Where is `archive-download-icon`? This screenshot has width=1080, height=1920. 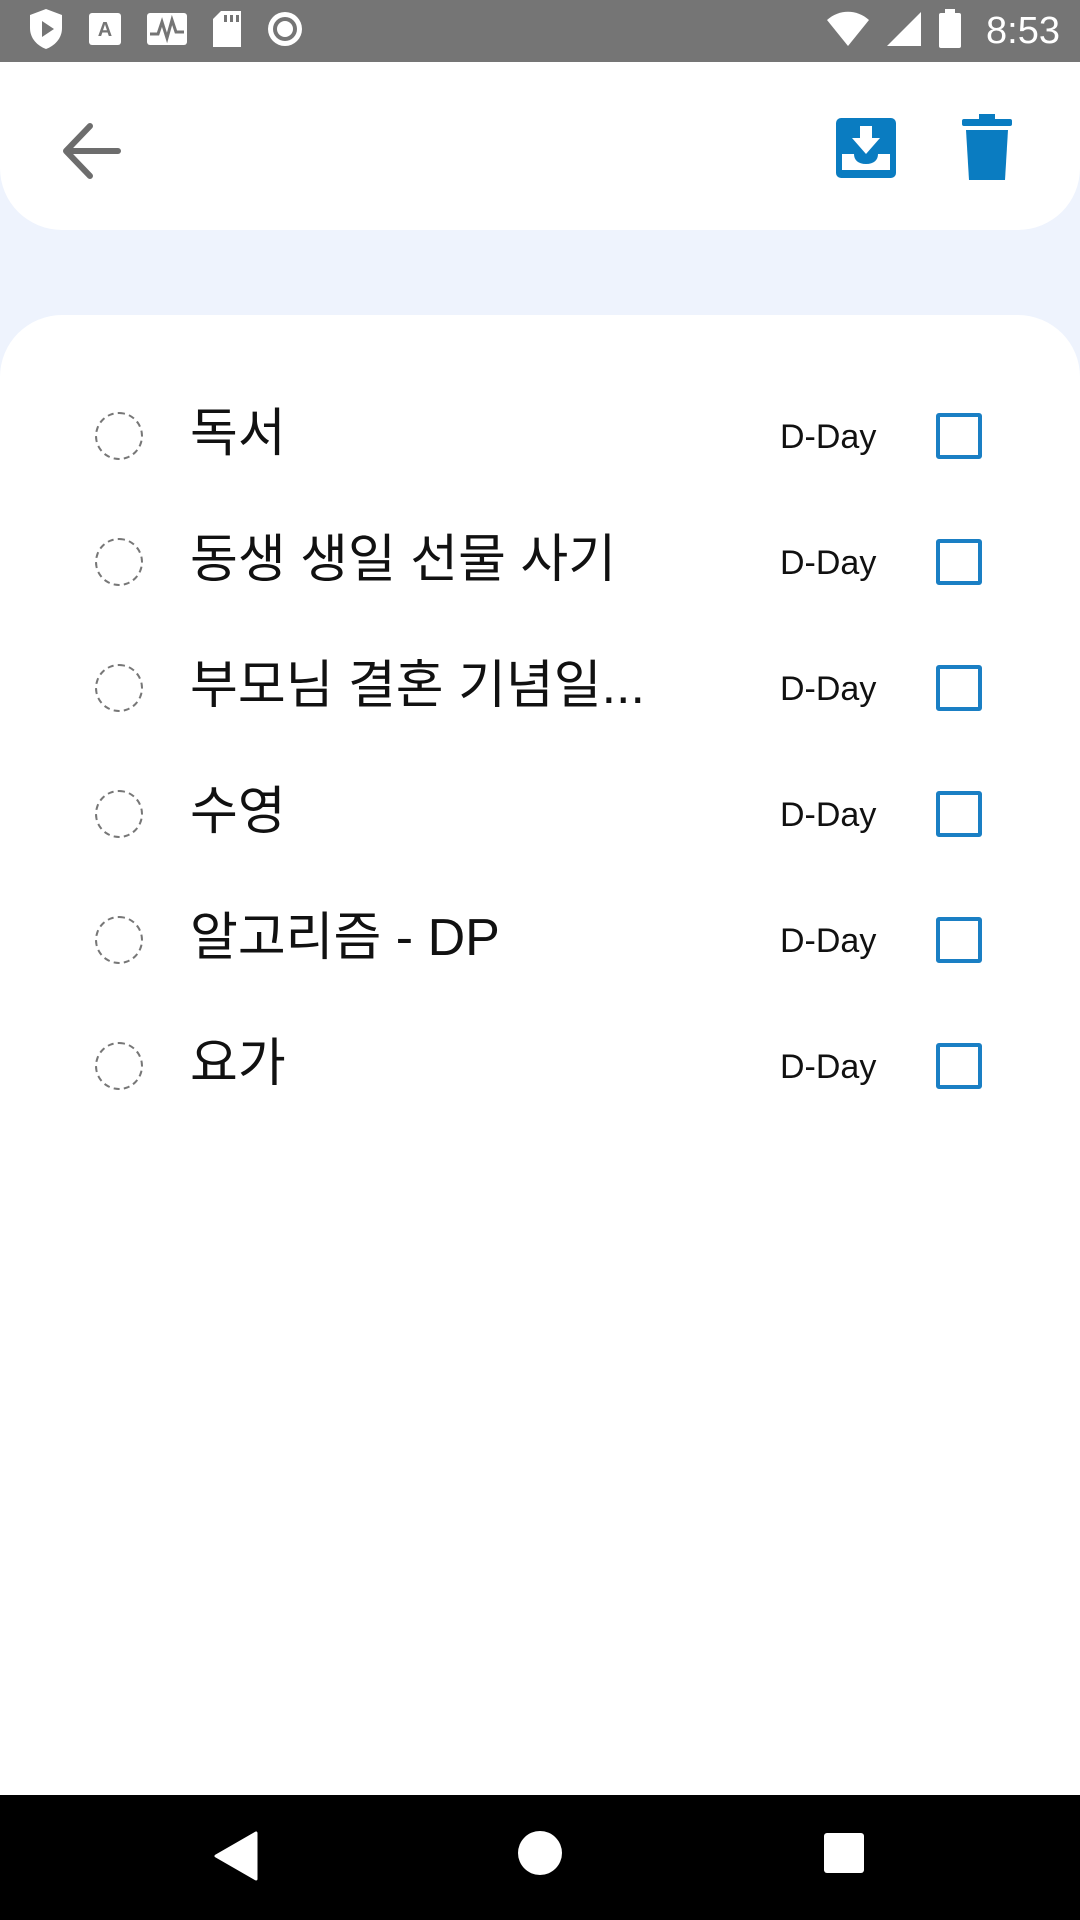
archive-download-icon is located at coordinates (866, 148).